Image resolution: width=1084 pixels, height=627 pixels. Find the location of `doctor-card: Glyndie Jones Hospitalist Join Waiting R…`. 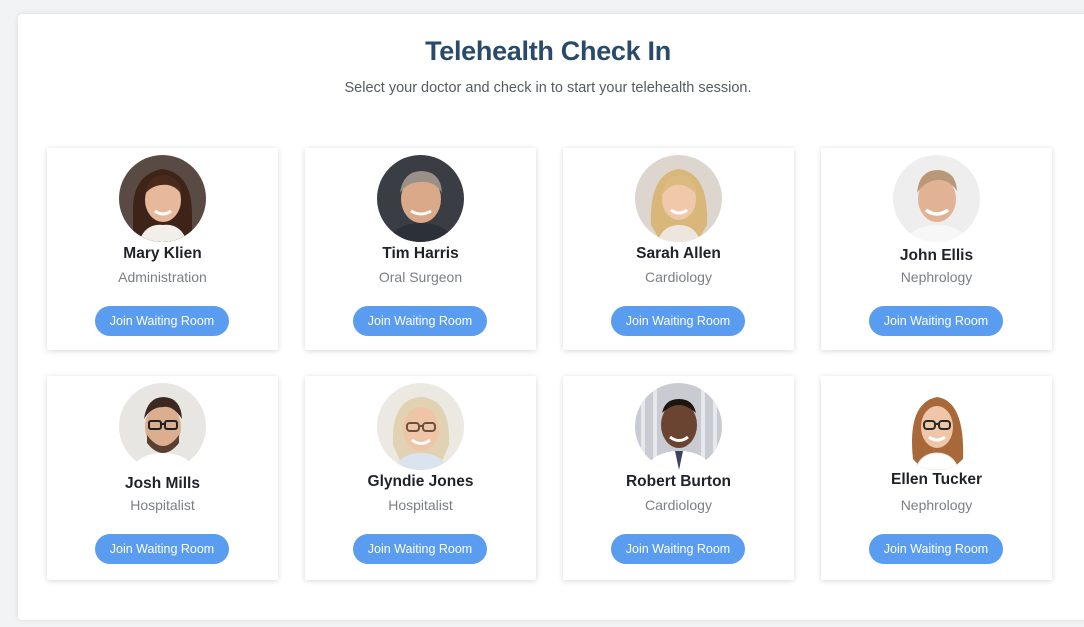

doctor-card: Glyndie Jones Hospitalist Join Waiting R… is located at coordinates (420, 478).